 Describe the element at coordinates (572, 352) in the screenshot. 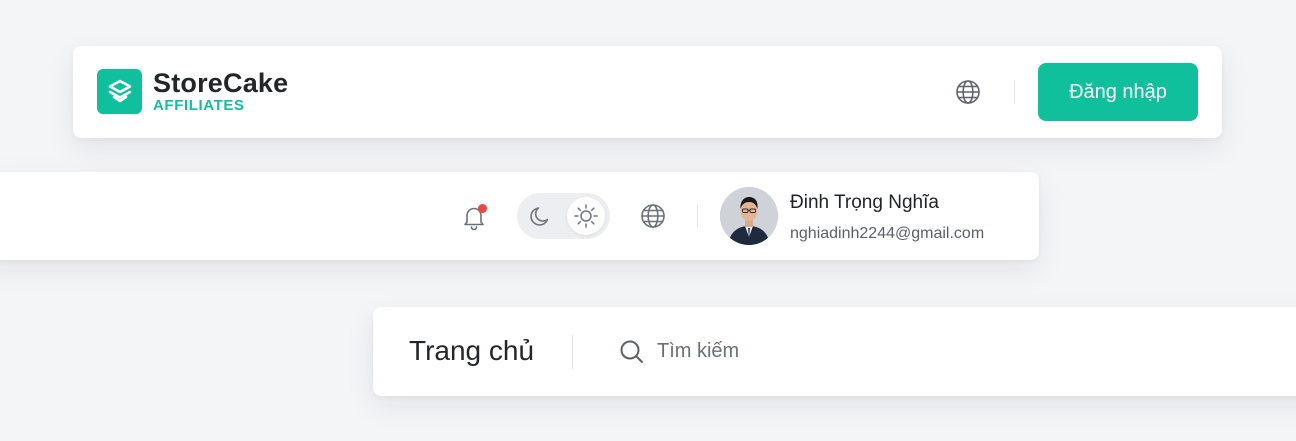

I see `title-divider` at that location.